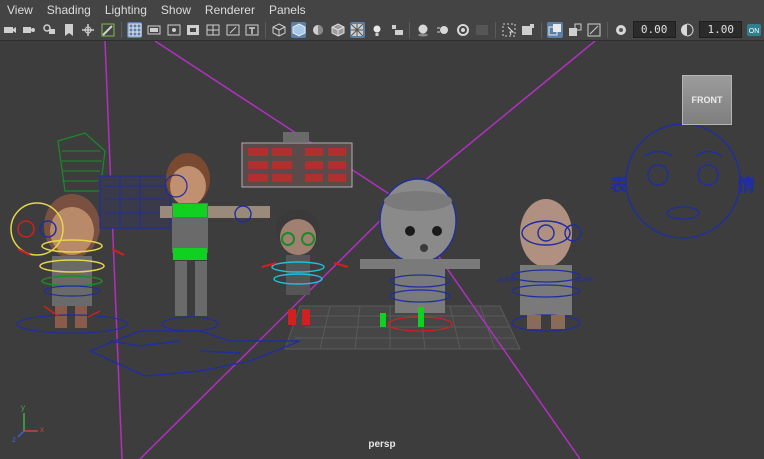  I want to click on grid-icon, so click(134, 29).